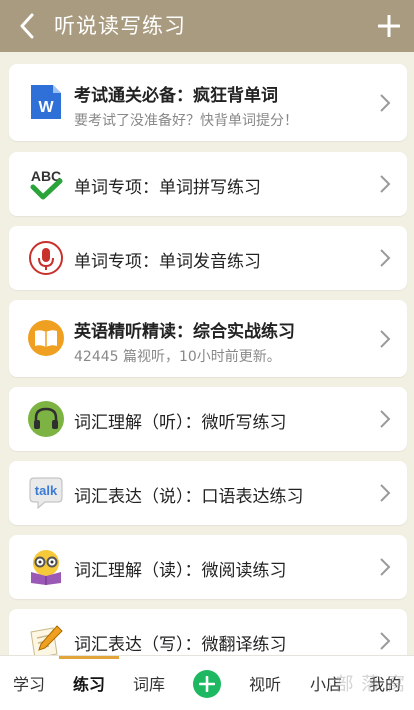 The image size is (414, 710). Describe the element at coordinates (46, 638) in the screenshot. I see `pencil-paper-icon` at that location.